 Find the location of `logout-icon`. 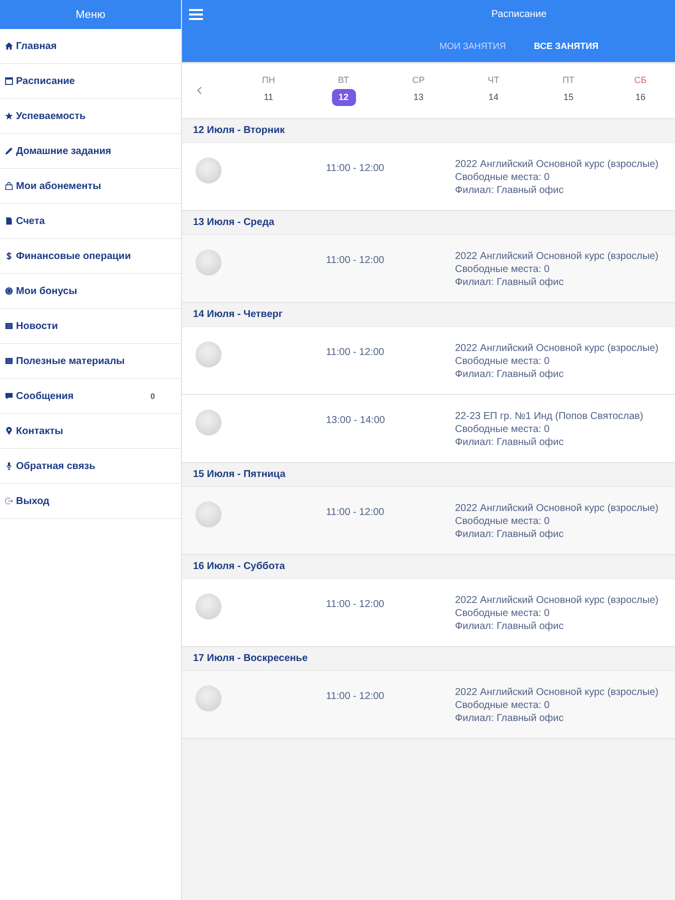

logout-icon is located at coordinates (9, 501).